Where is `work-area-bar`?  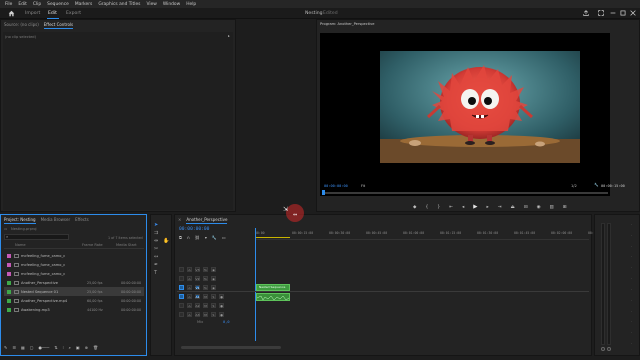
work-area-bar is located at coordinates (272, 237).